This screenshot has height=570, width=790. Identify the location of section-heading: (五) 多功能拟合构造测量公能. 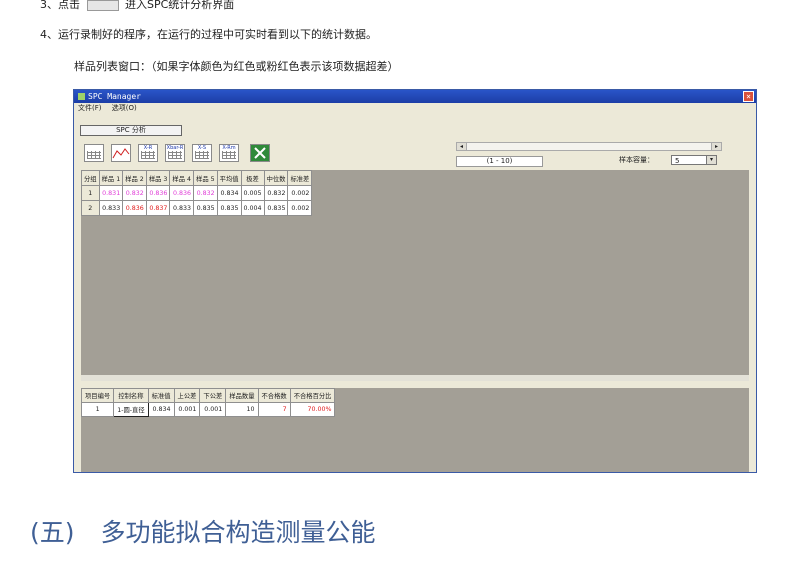
(203, 531).